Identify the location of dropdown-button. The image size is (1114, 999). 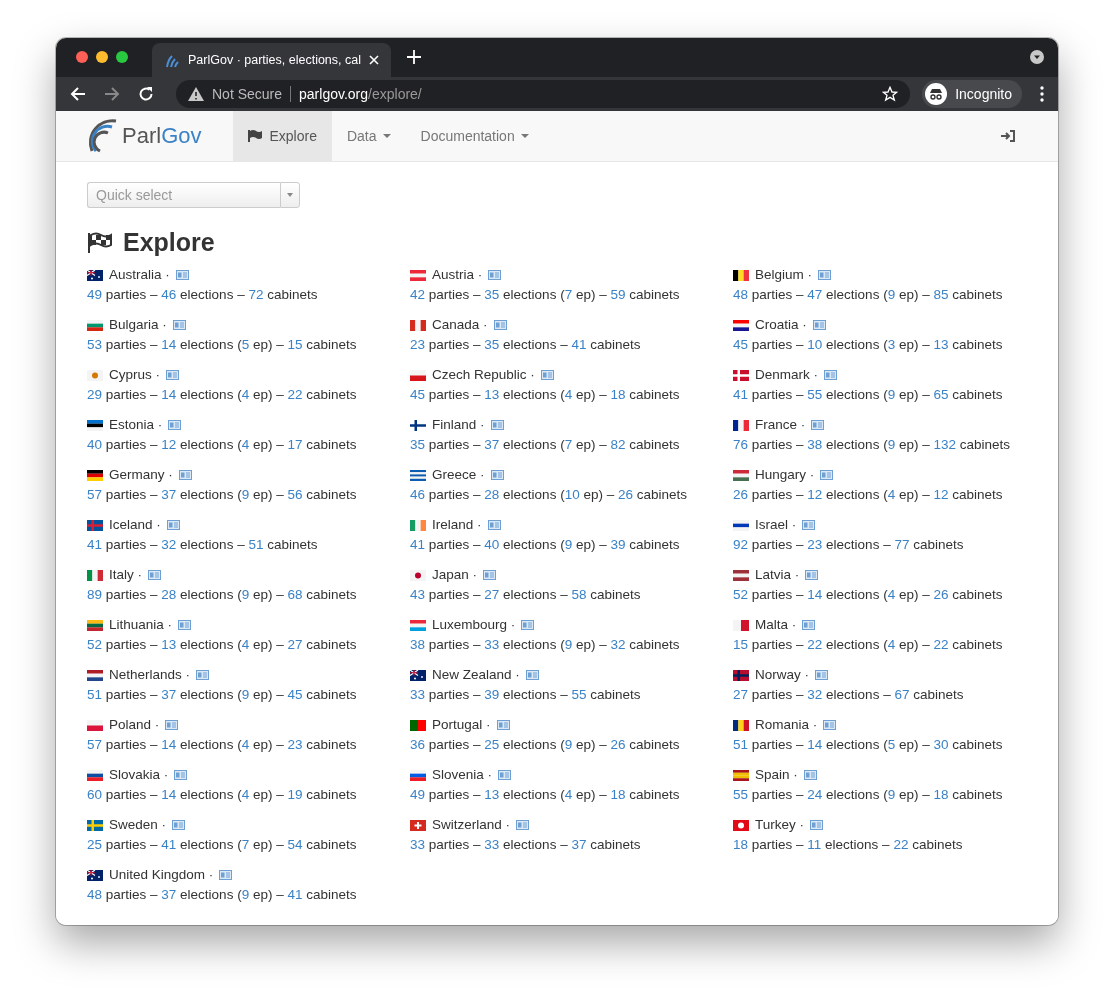
(290, 195).